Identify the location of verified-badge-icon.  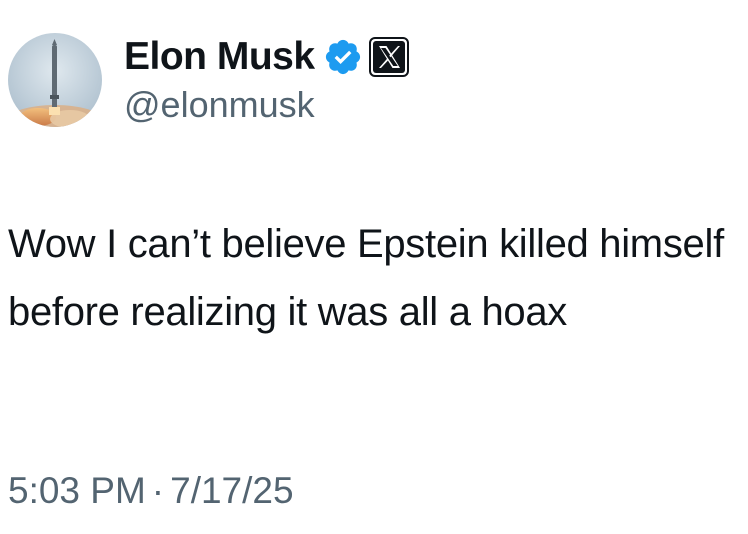
(343, 57).